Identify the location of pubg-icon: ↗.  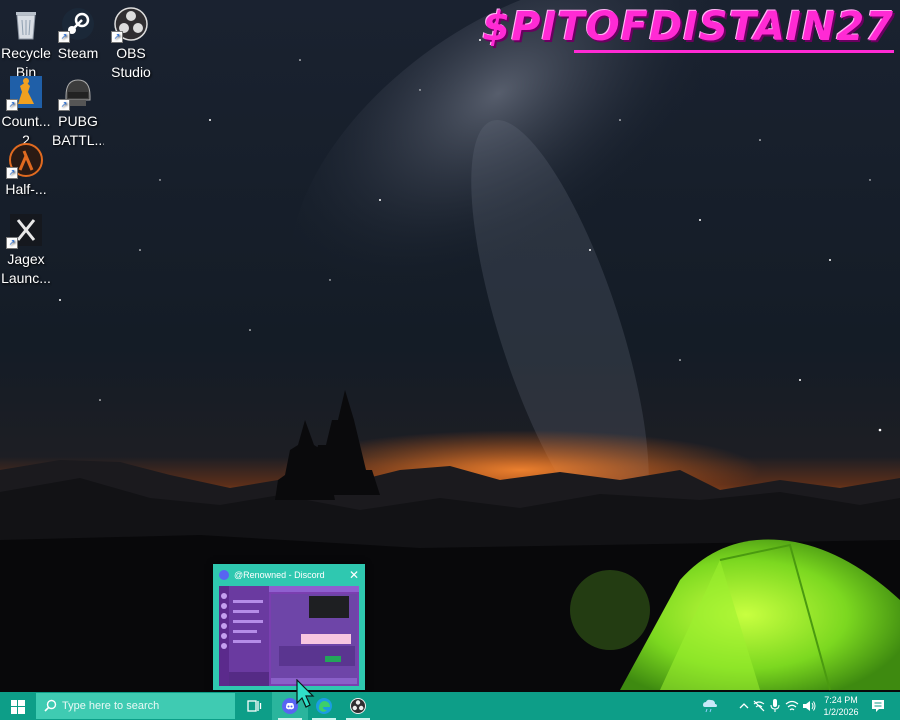
(77, 92).